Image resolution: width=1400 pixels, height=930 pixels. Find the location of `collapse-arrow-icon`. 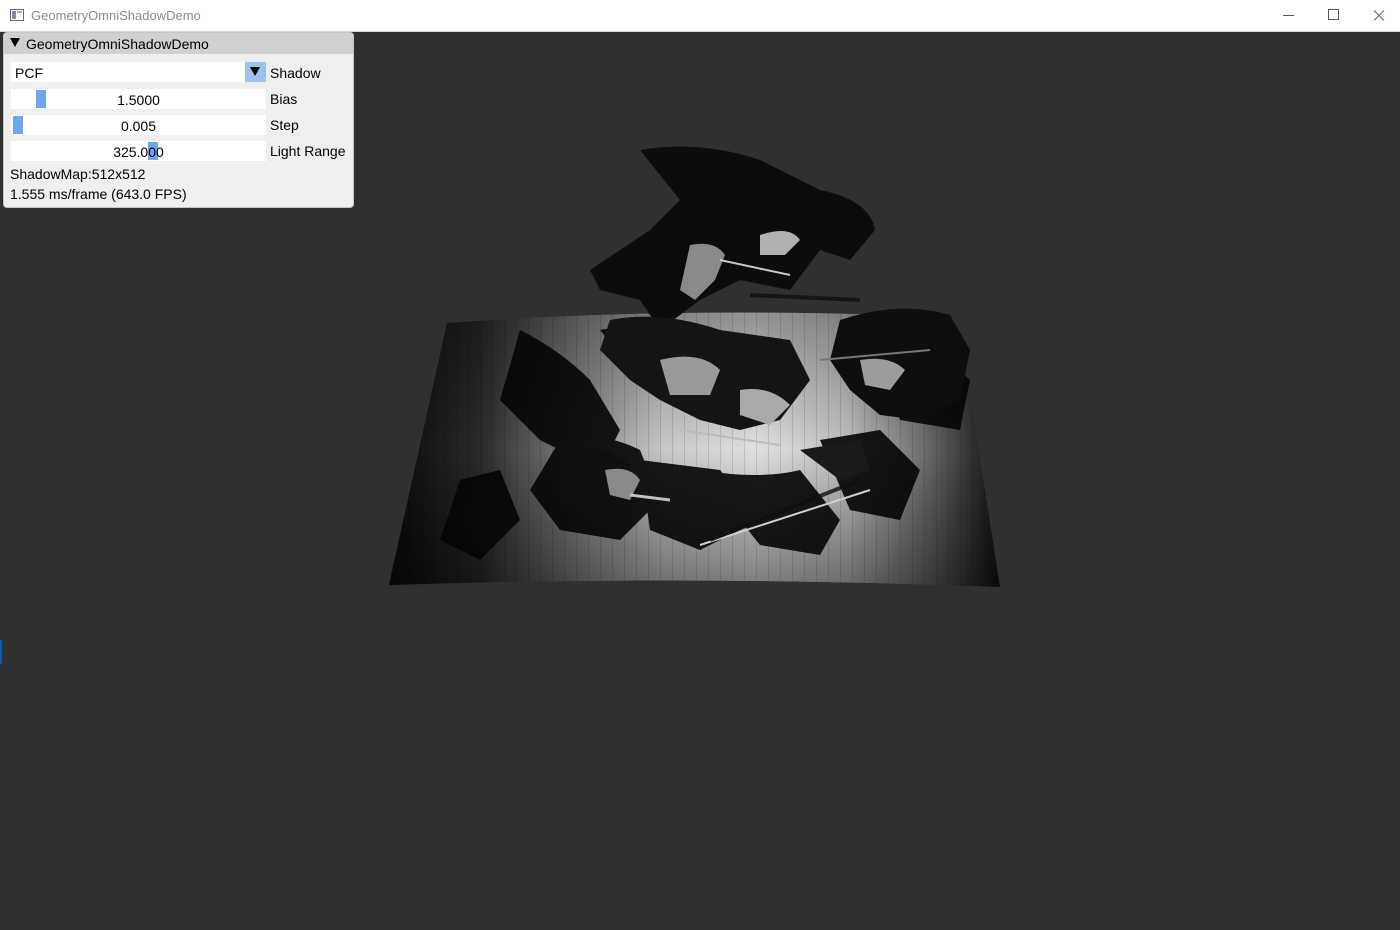

collapse-arrow-icon is located at coordinates (15, 42).